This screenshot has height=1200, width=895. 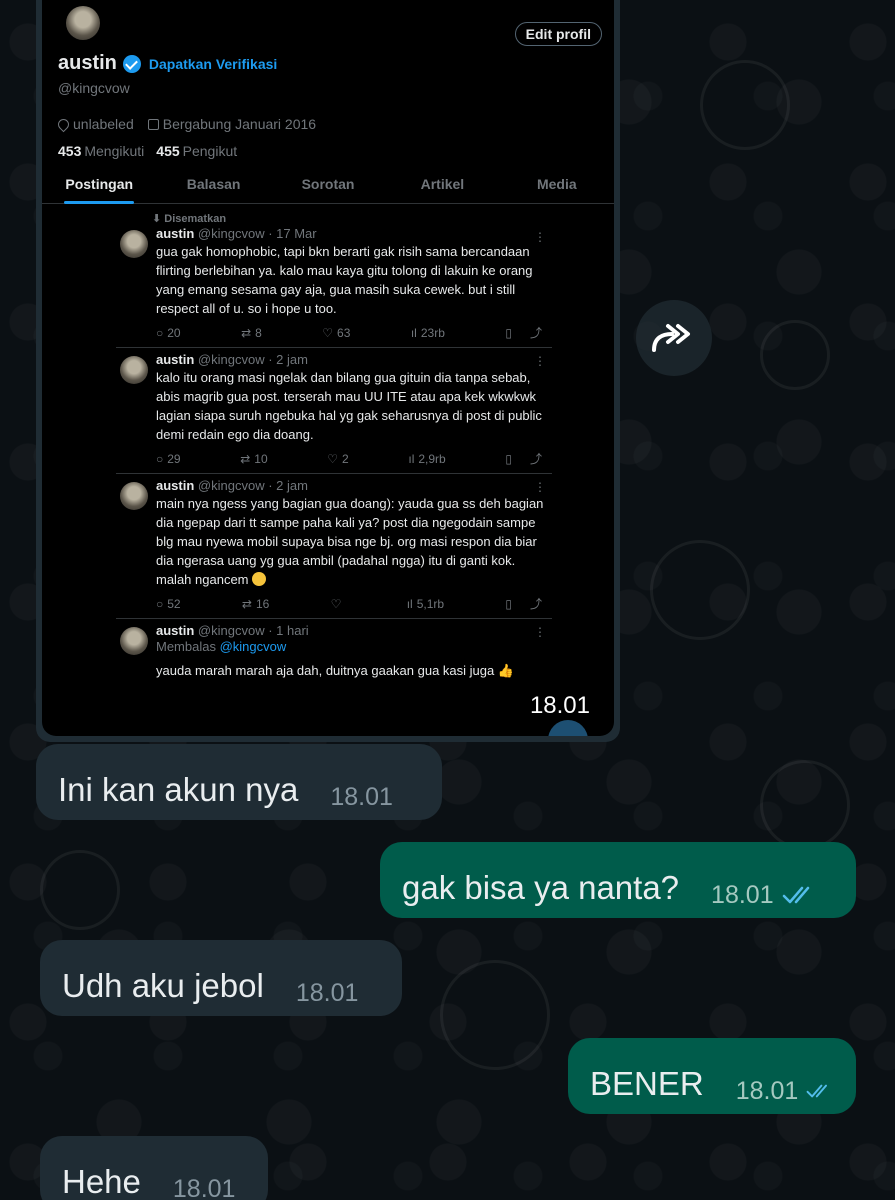 What do you see at coordinates (168, 151) in the screenshot?
I see `followers-count: 455` at bounding box center [168, 151].